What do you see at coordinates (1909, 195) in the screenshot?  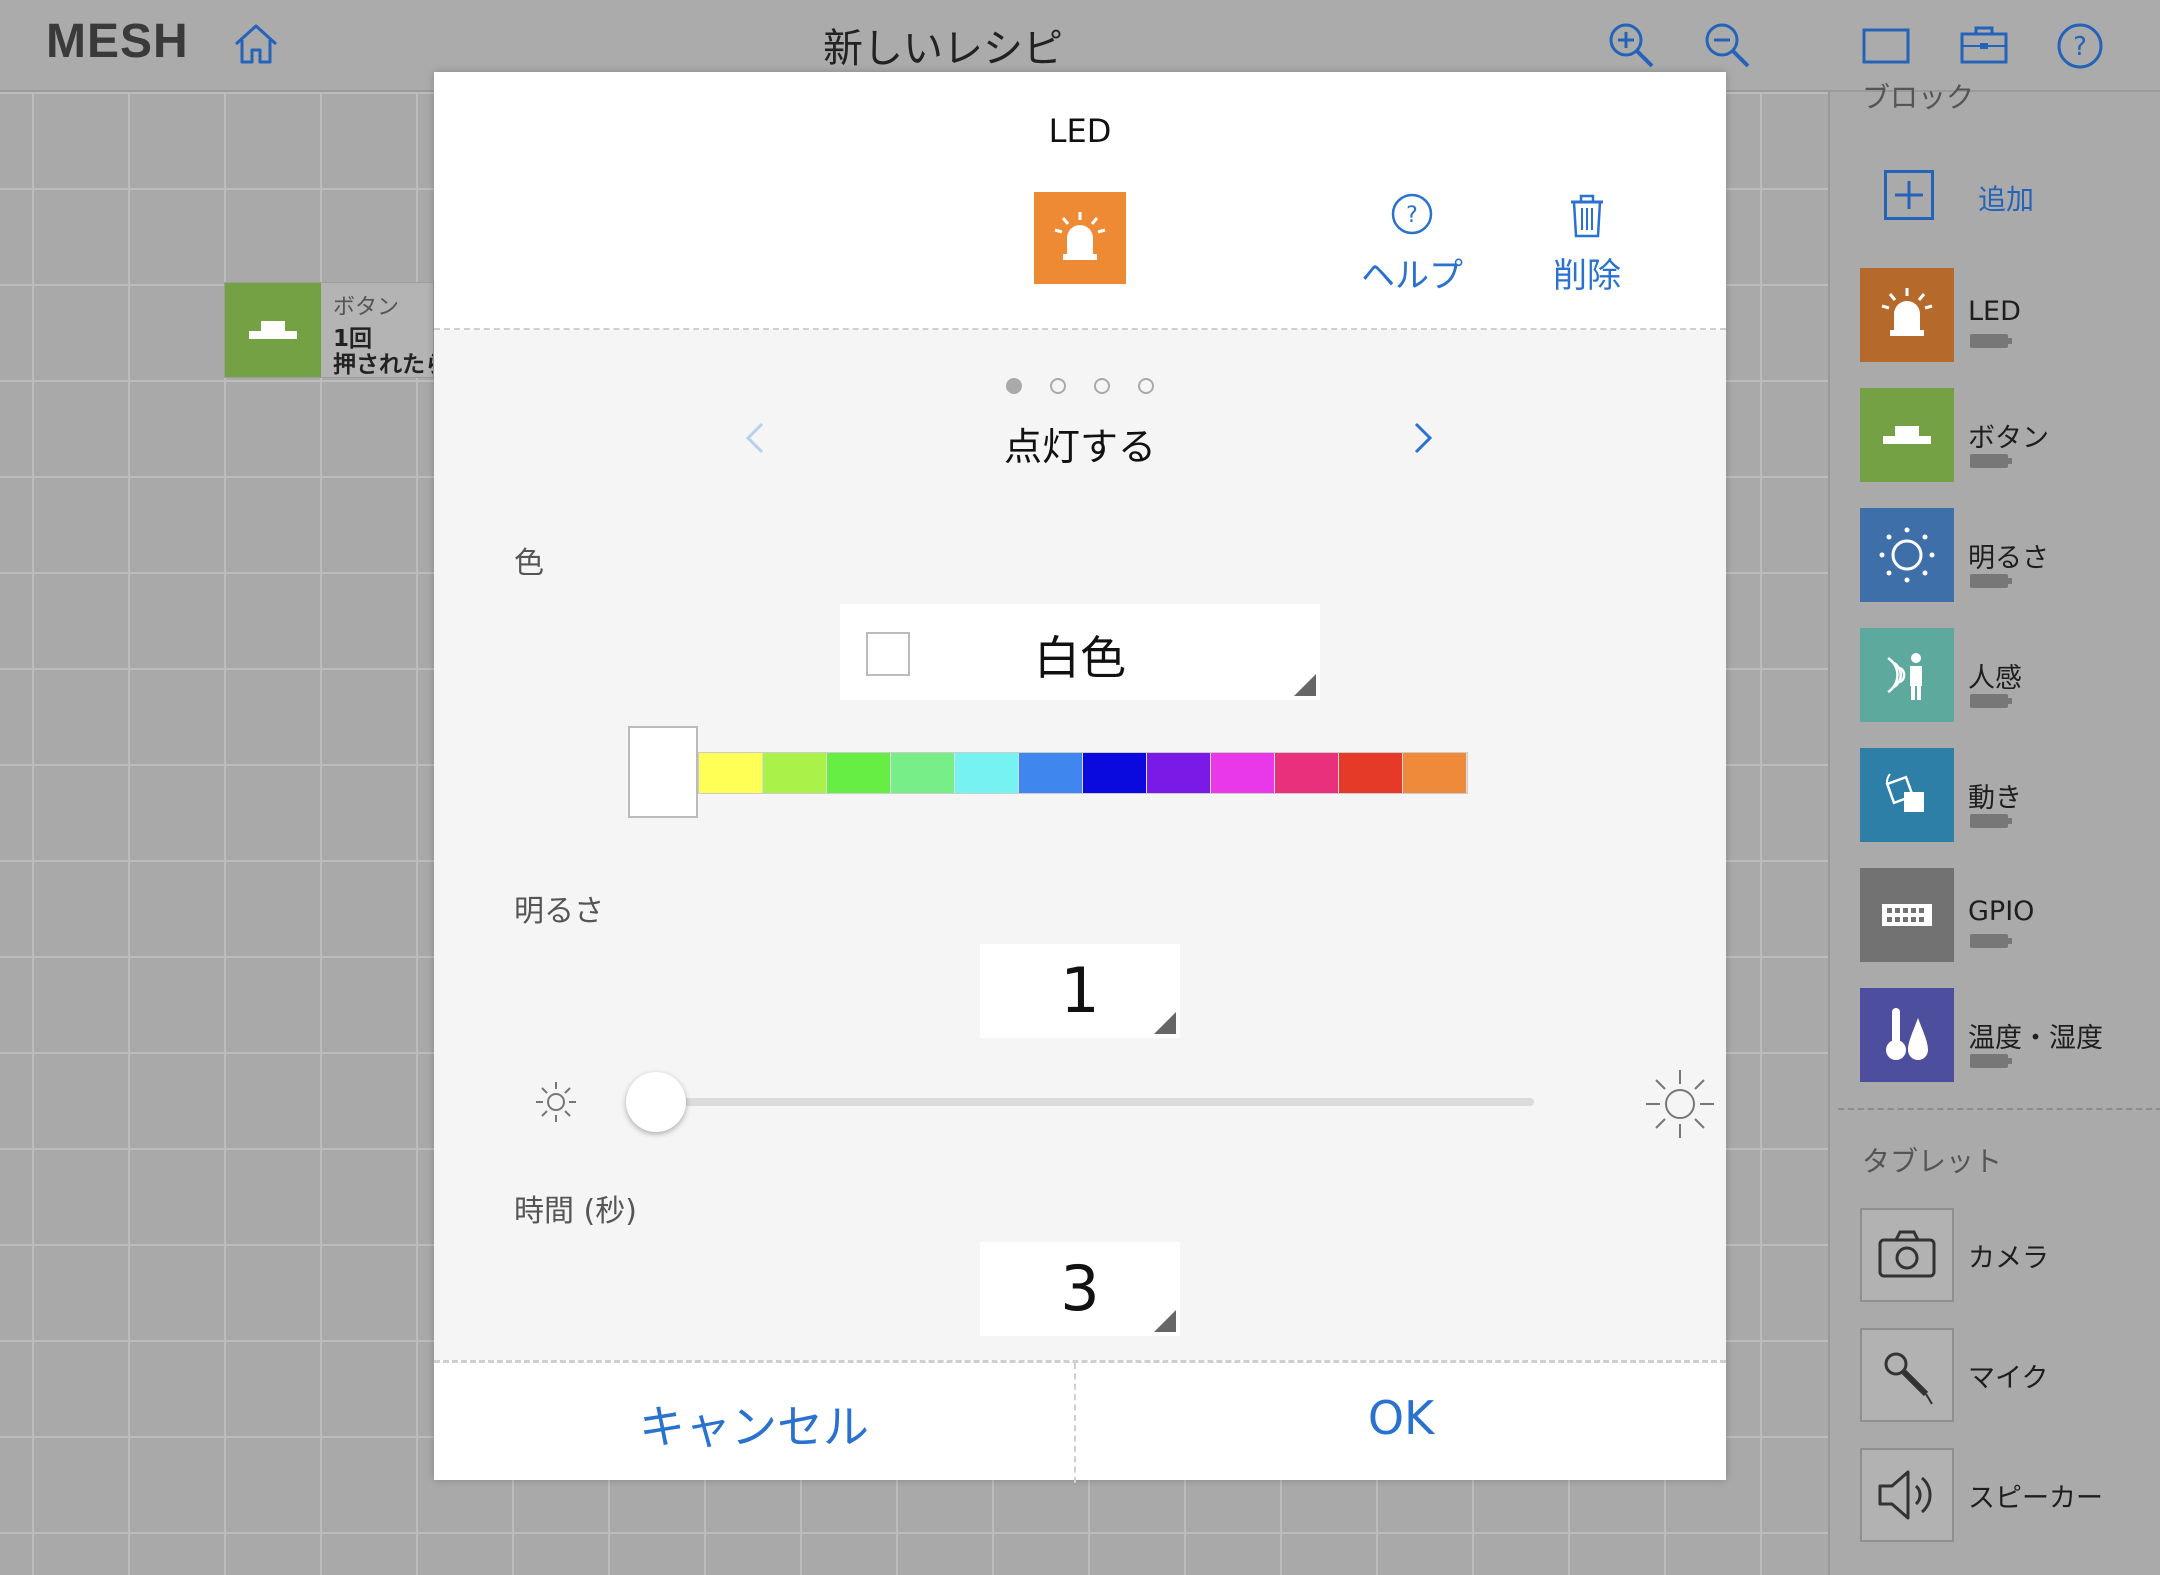 I see `plus-icon` at bounding box center [1909, 195].